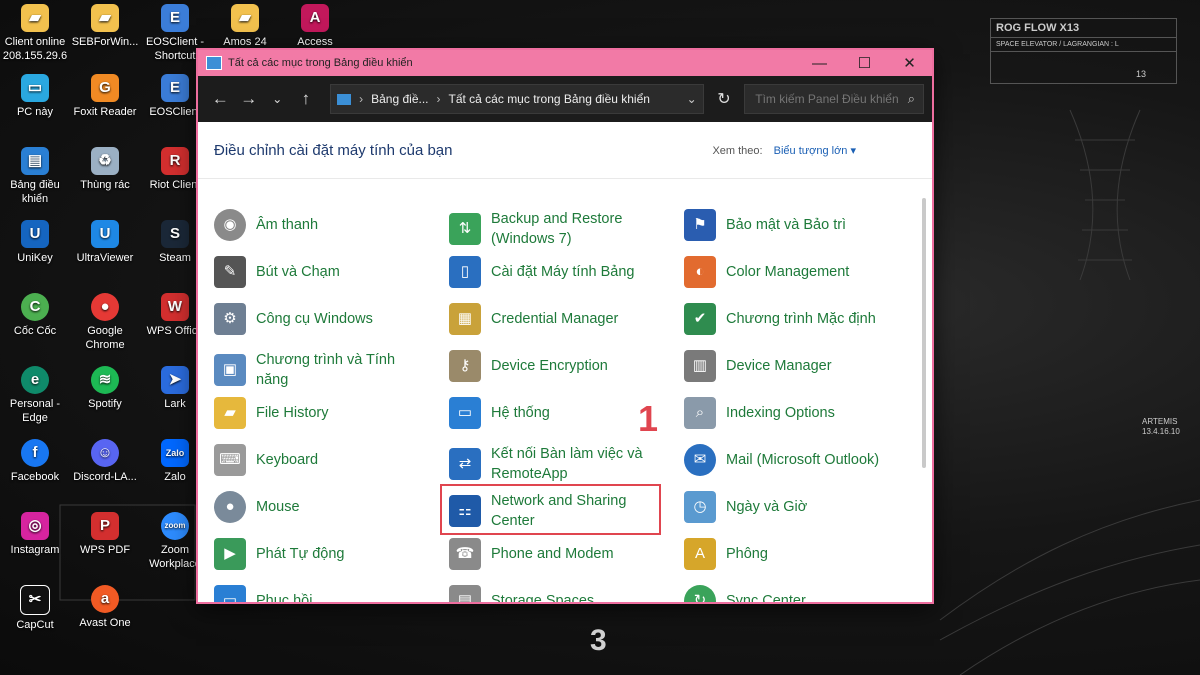 The width and height of the screenshot is (1200, 675). What do you see at coordinates (780, 413) in the screenshot?
I see `item-label: Indexing Options` at bounding box center [780, 413].